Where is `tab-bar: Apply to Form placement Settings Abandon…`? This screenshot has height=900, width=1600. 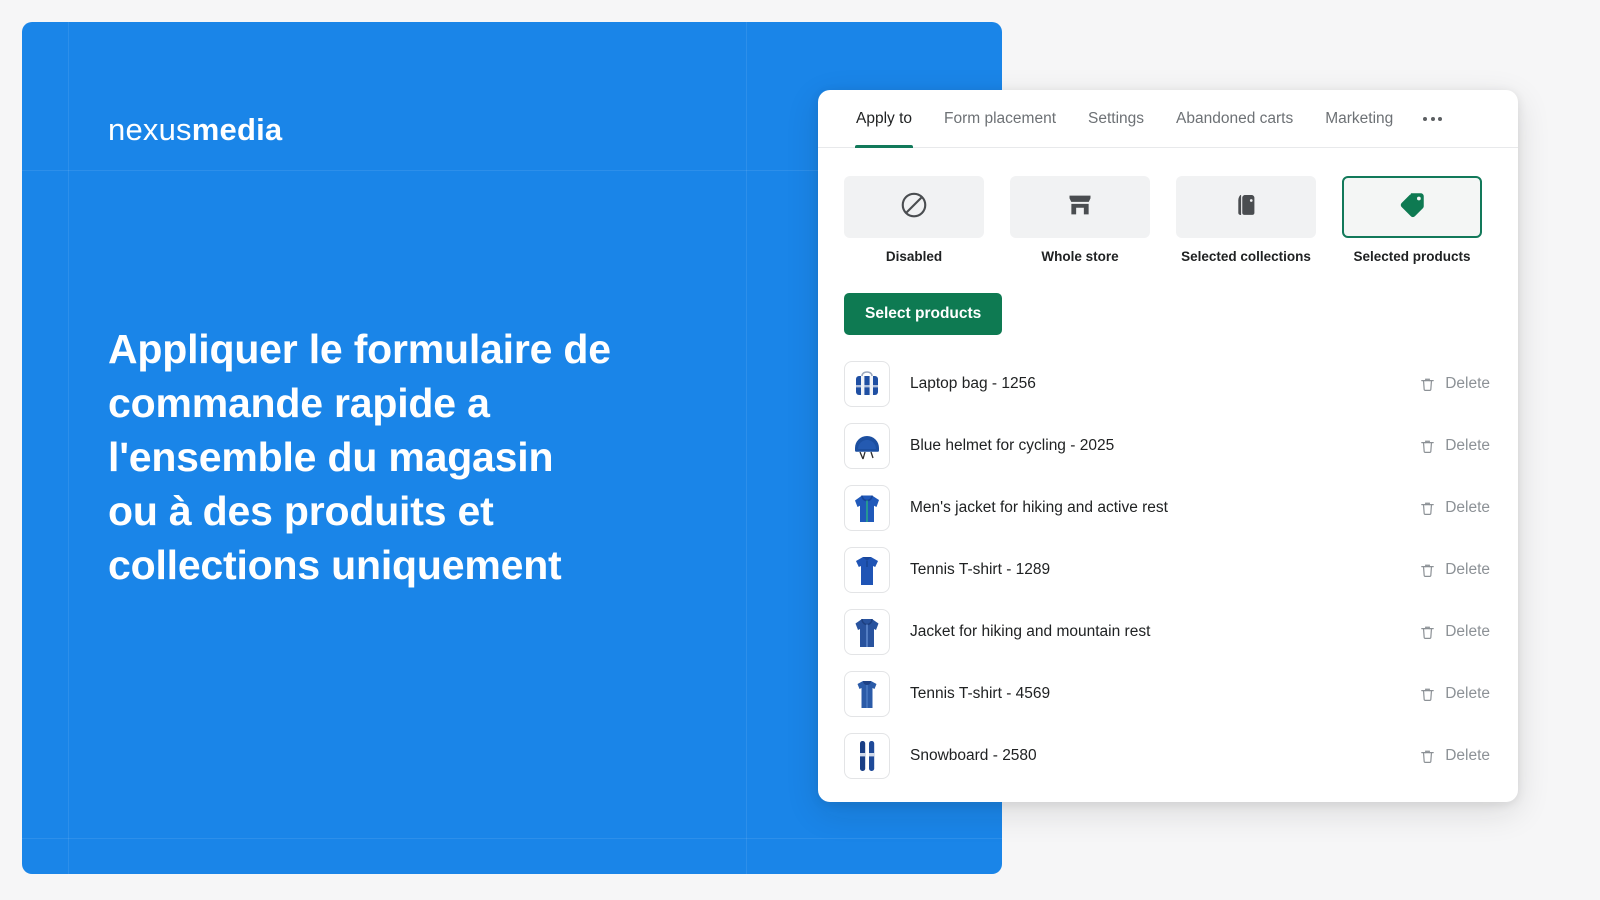
tab-bar: Apply to Form placement Settings Abandon… is located at coordinates (1168, 119).